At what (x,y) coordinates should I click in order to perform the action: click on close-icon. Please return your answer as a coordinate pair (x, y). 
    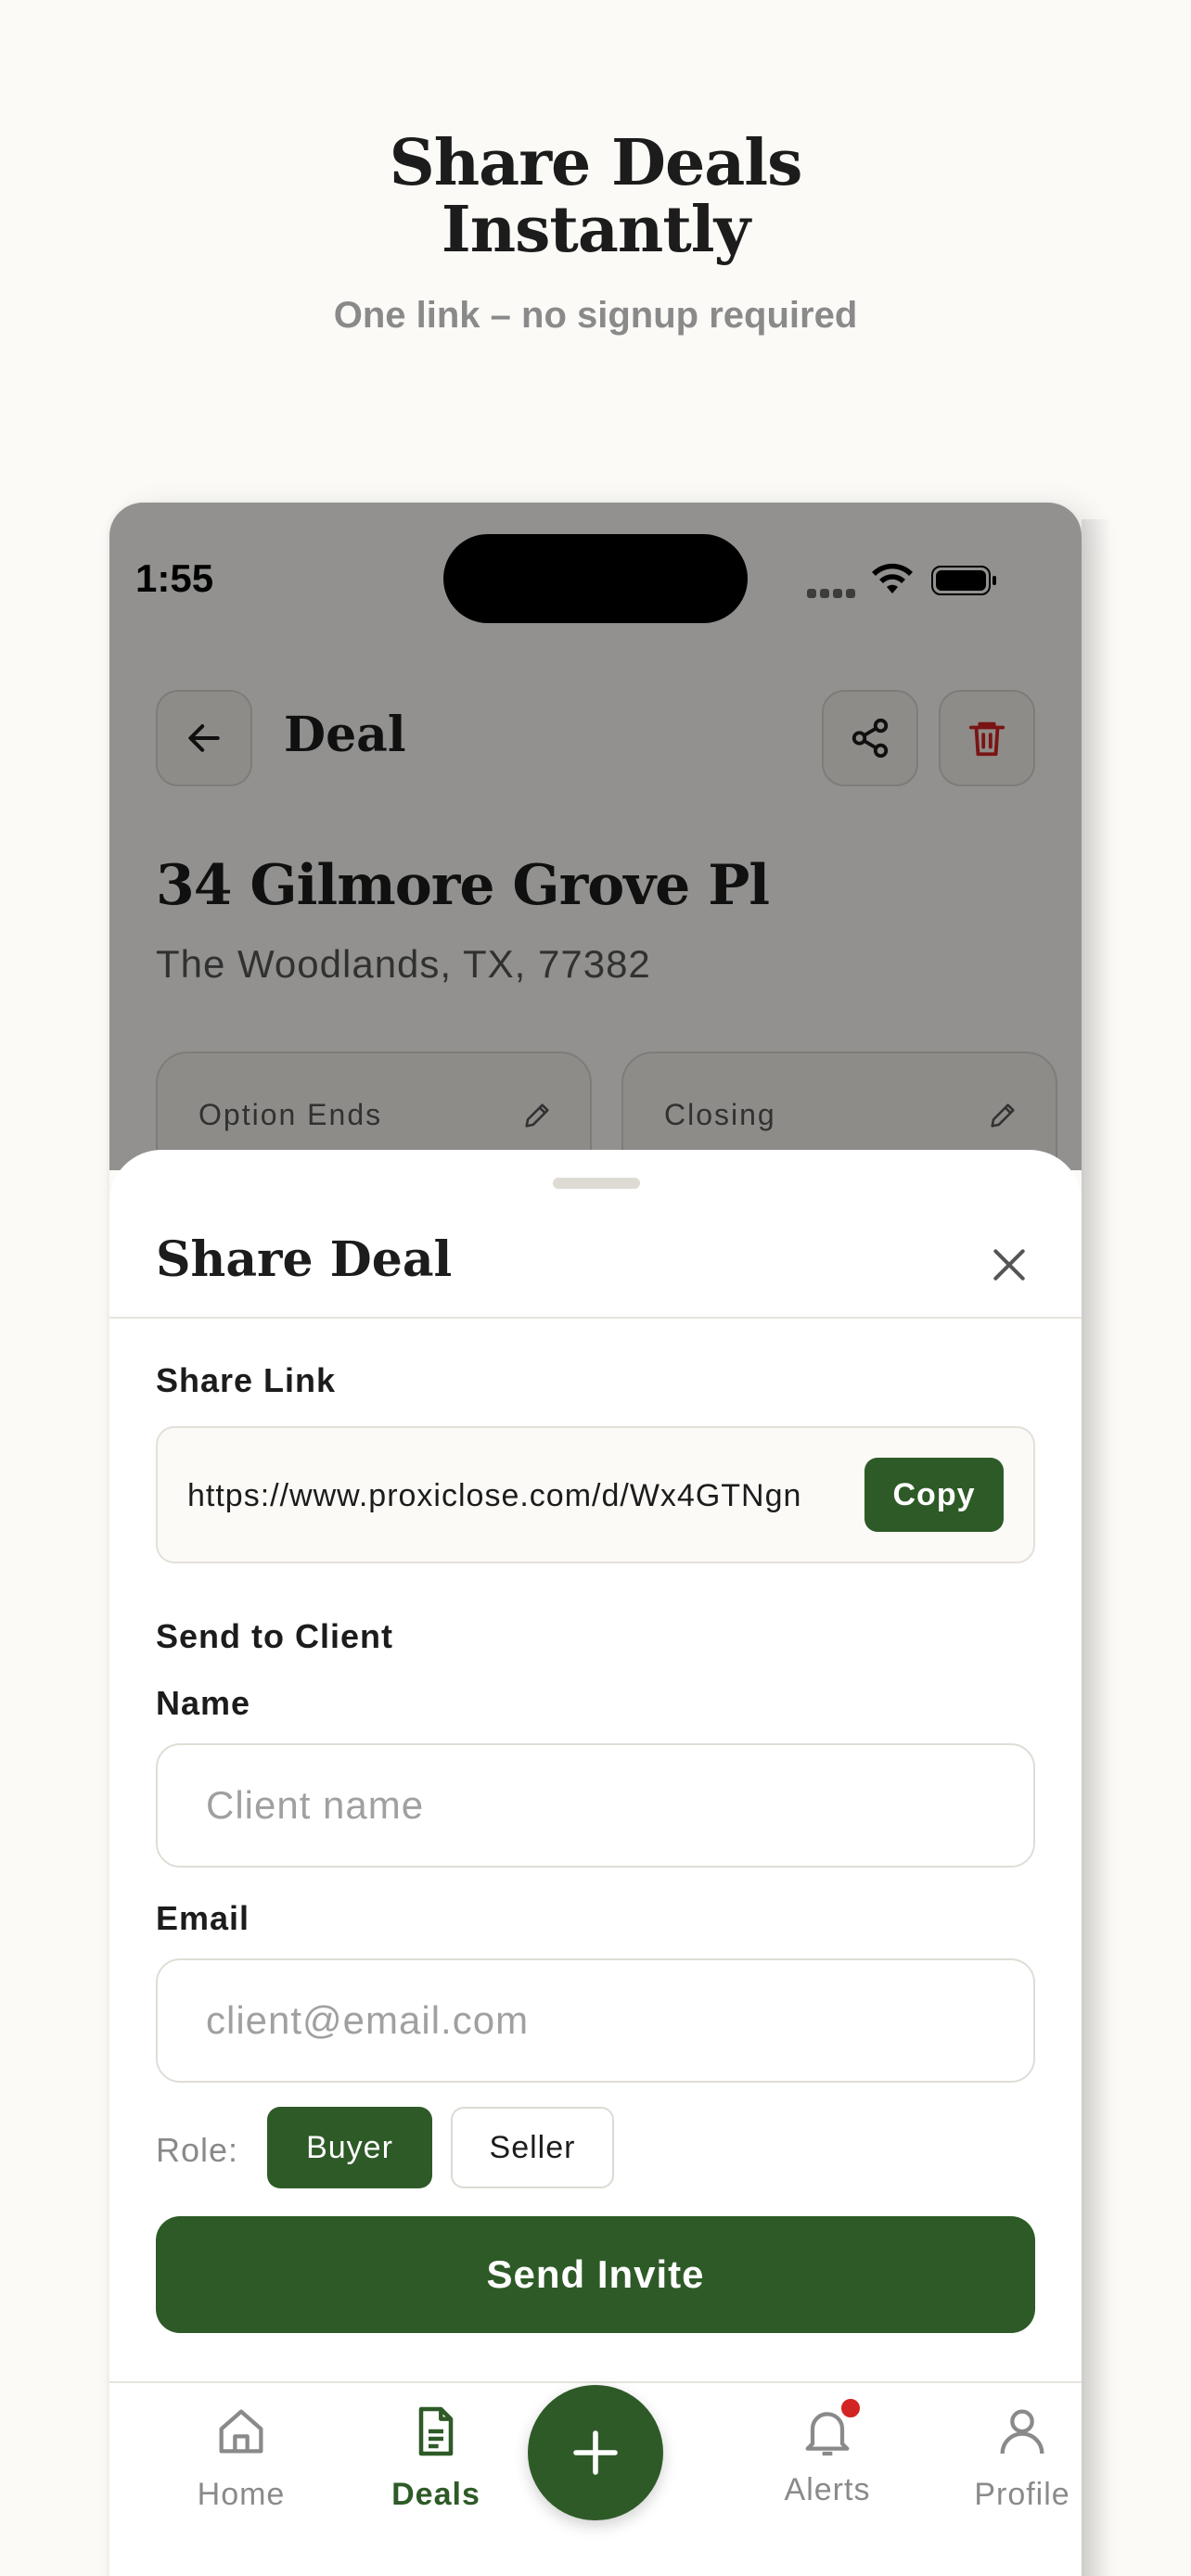
    Looking at the image, I should click on (1009, 1265).